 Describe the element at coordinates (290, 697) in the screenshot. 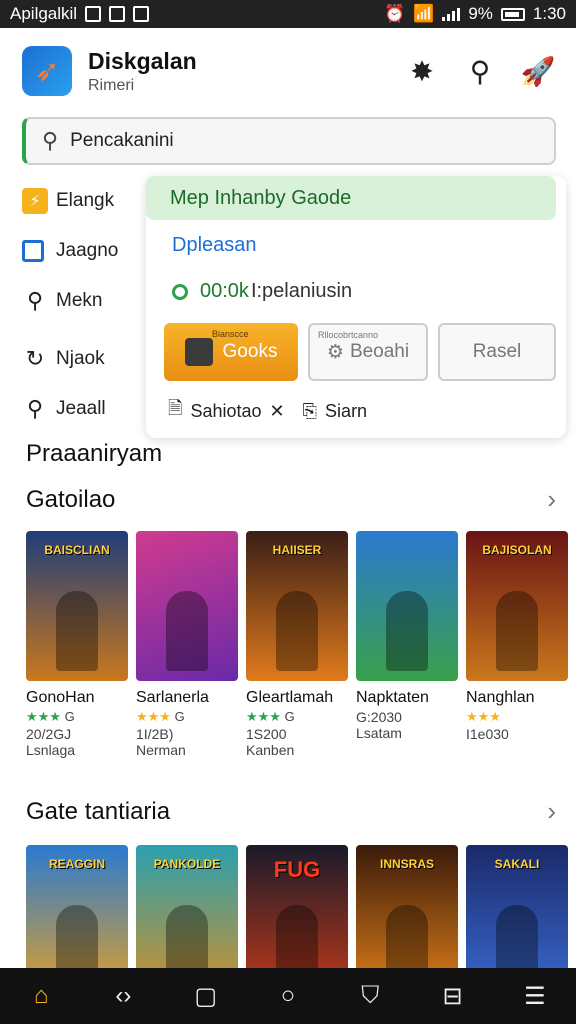

I see `card-name: Gleartlamah` at that location.